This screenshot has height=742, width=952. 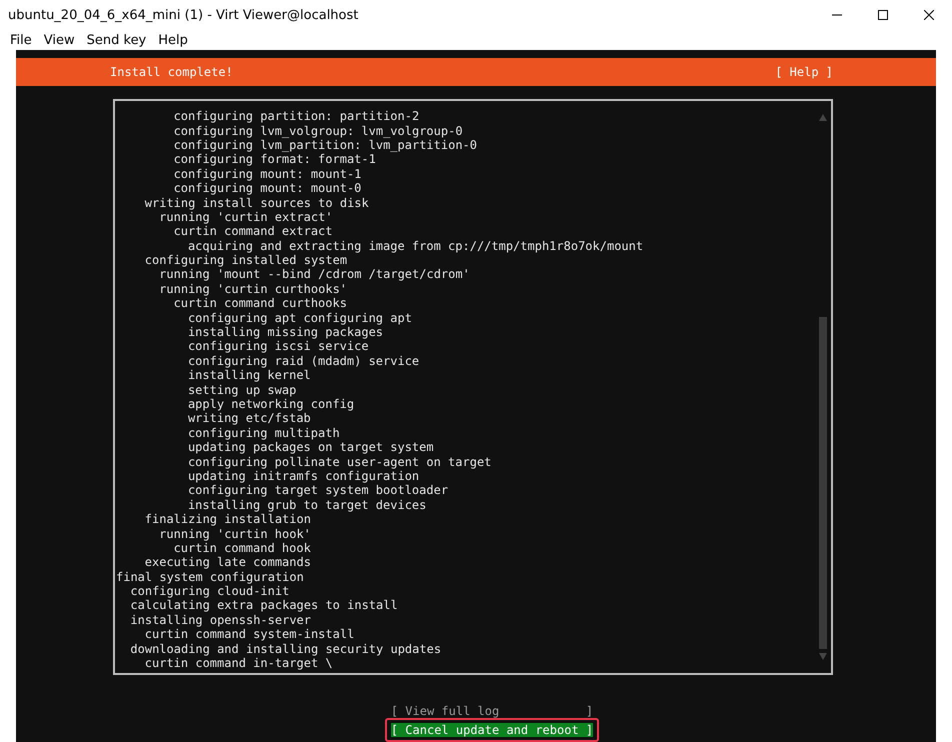 I want to click on log-line: configuring pollinate user-agent on target, so click(x=340, y=461).